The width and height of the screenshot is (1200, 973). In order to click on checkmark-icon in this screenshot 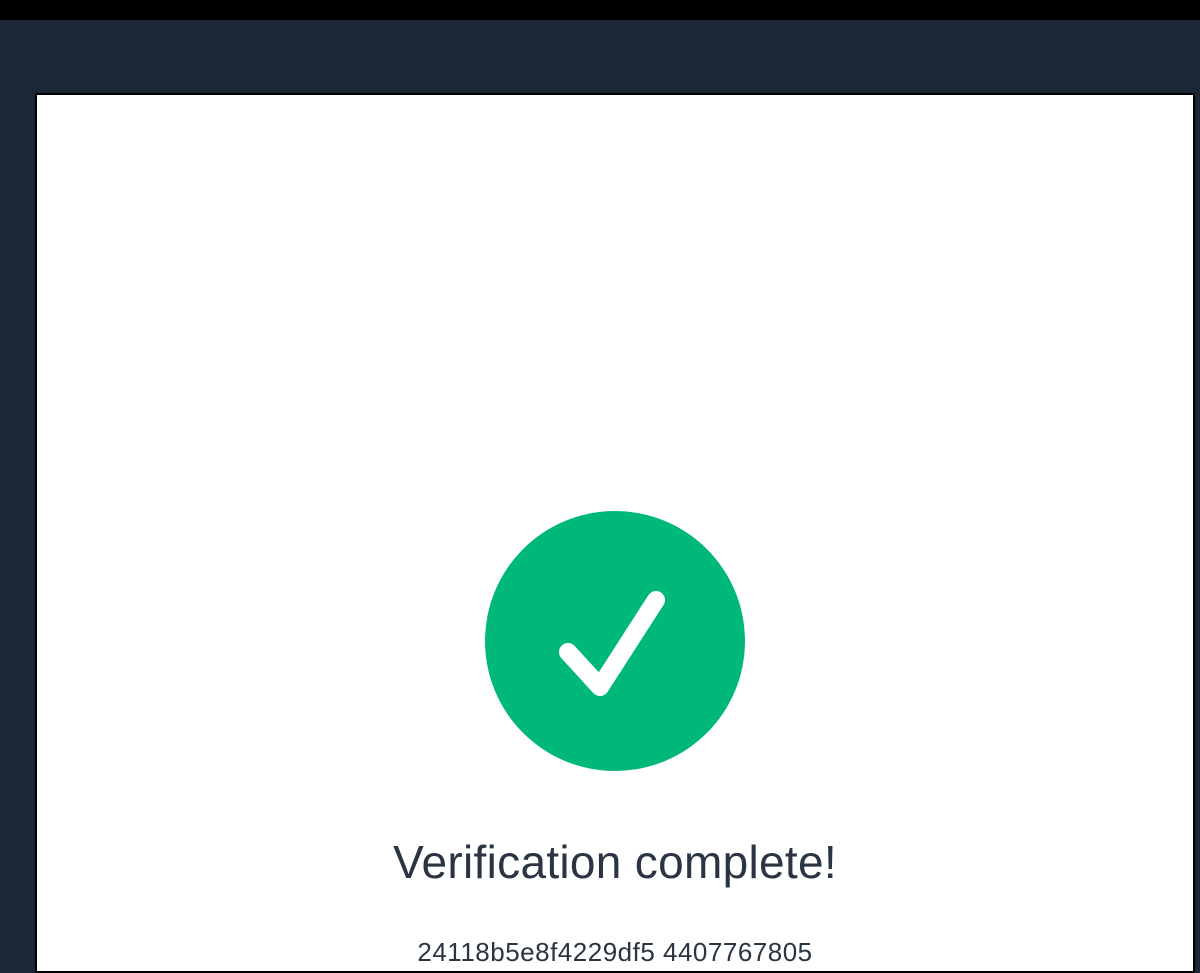, I will do `click(612, 643)`.